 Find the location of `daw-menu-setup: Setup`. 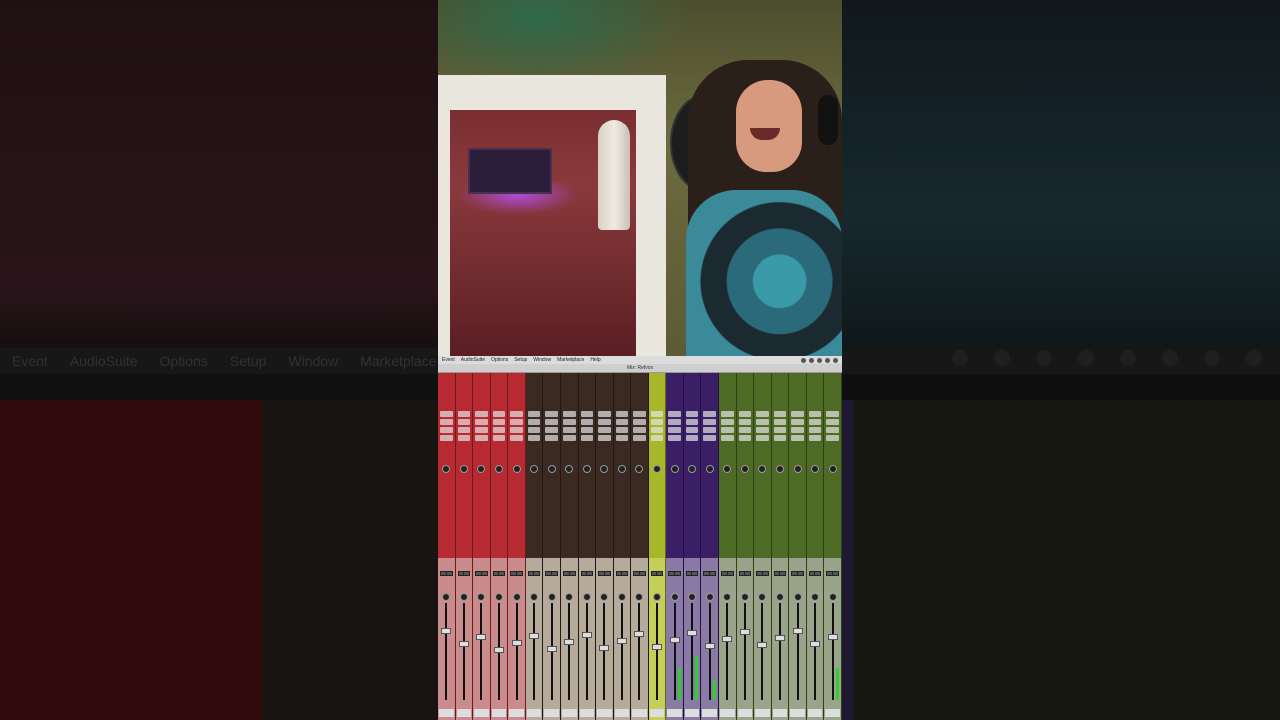

daw-menu-setup: Setup is located at coordinates (520, 360).